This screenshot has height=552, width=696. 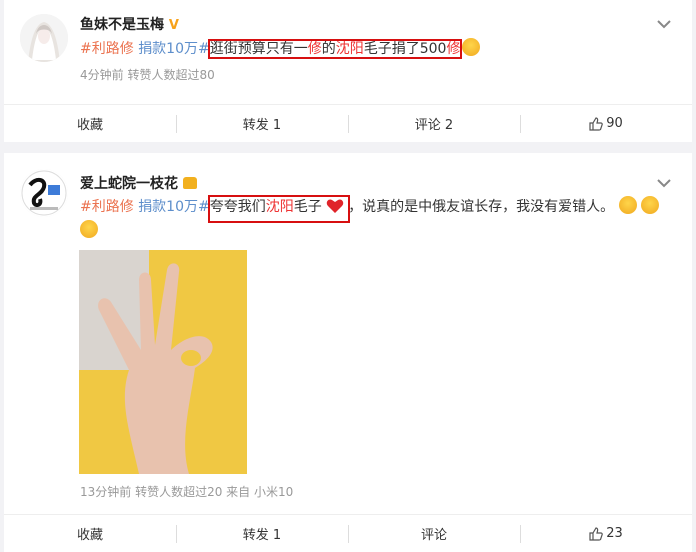 What do you see at coordinates (606, 123) in the screenshot?
I see `like-button: 90` at bounding box center [606, 123].